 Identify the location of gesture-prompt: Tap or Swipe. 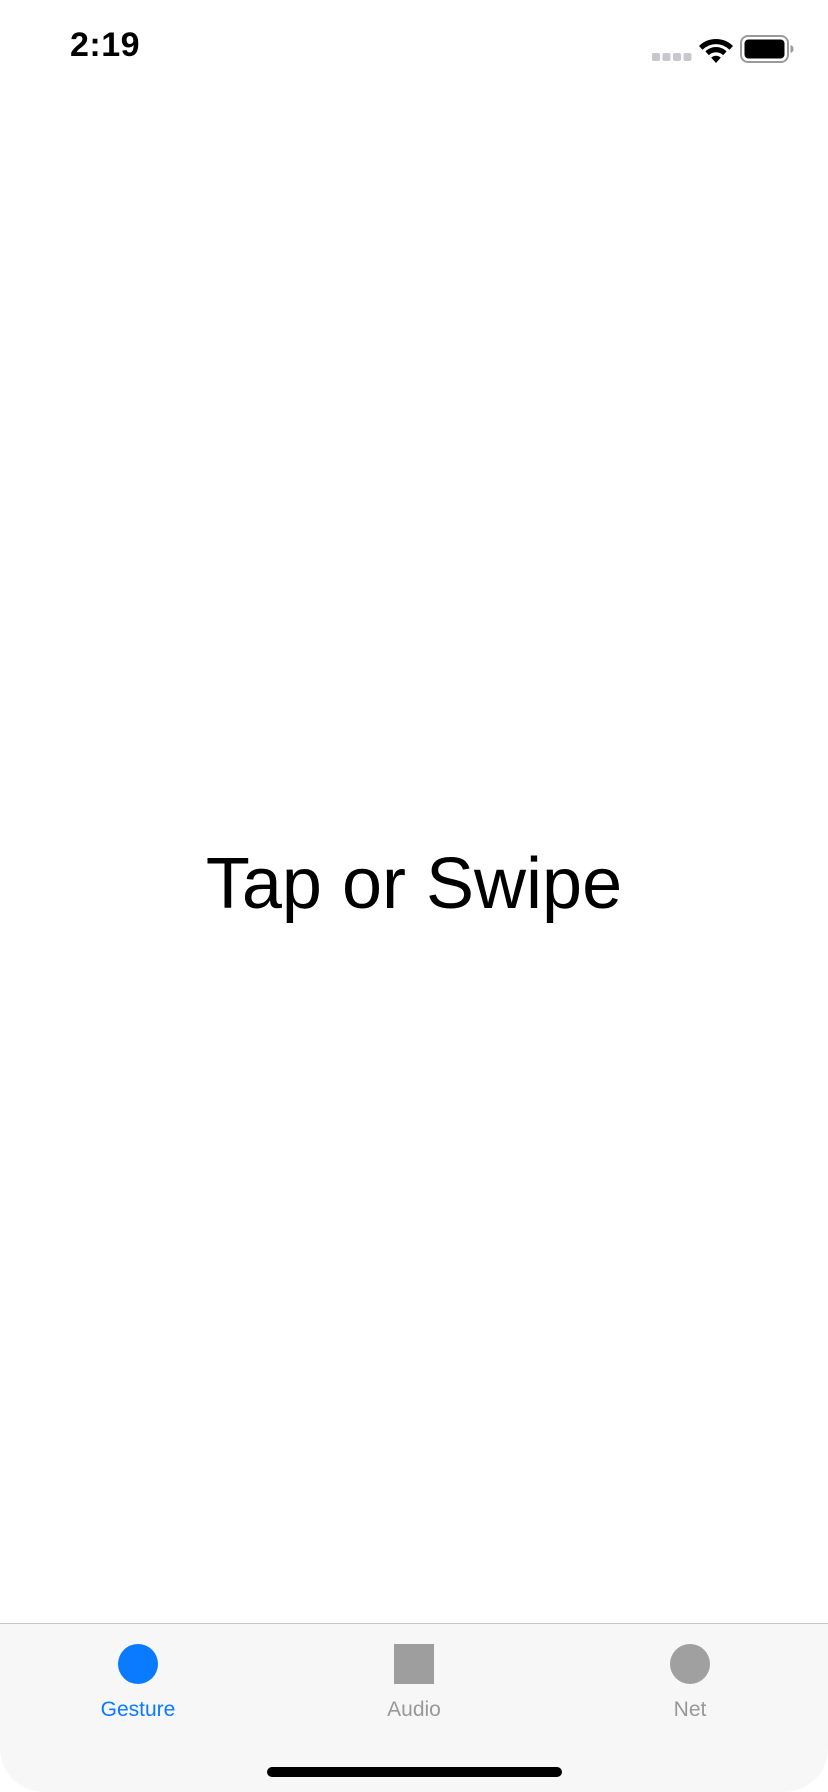
(414, 884).